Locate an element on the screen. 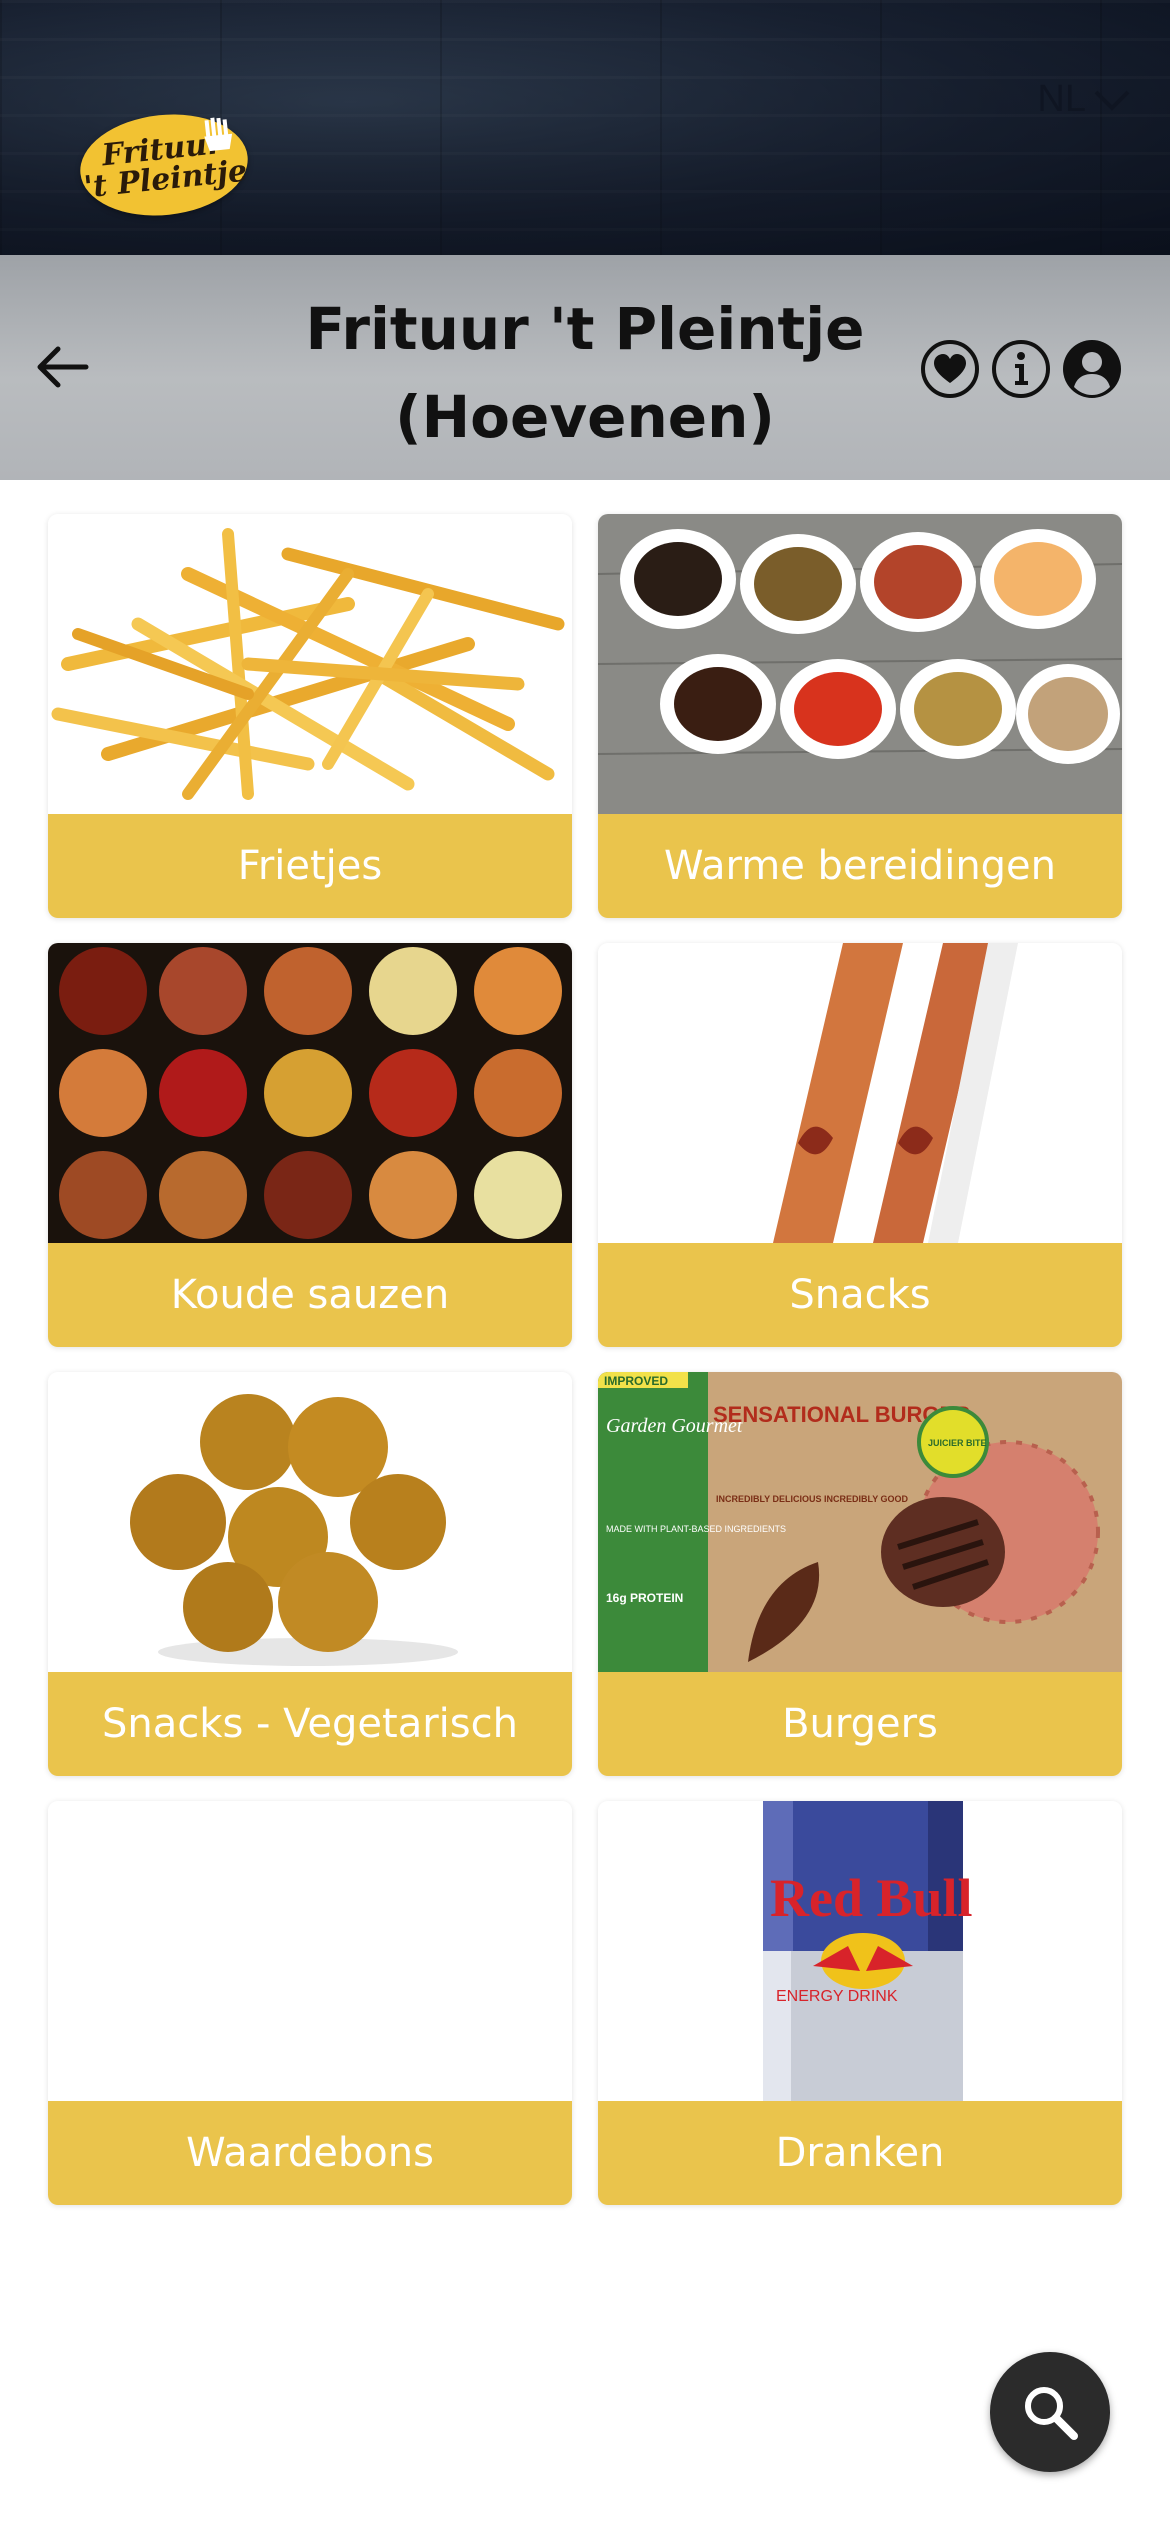 The height and width of the screenshot is (2532, 1170). burger-pack-claim: MADE WITH PLANT-BASED INGREDIENTS is located at coordinates (696, 1529).